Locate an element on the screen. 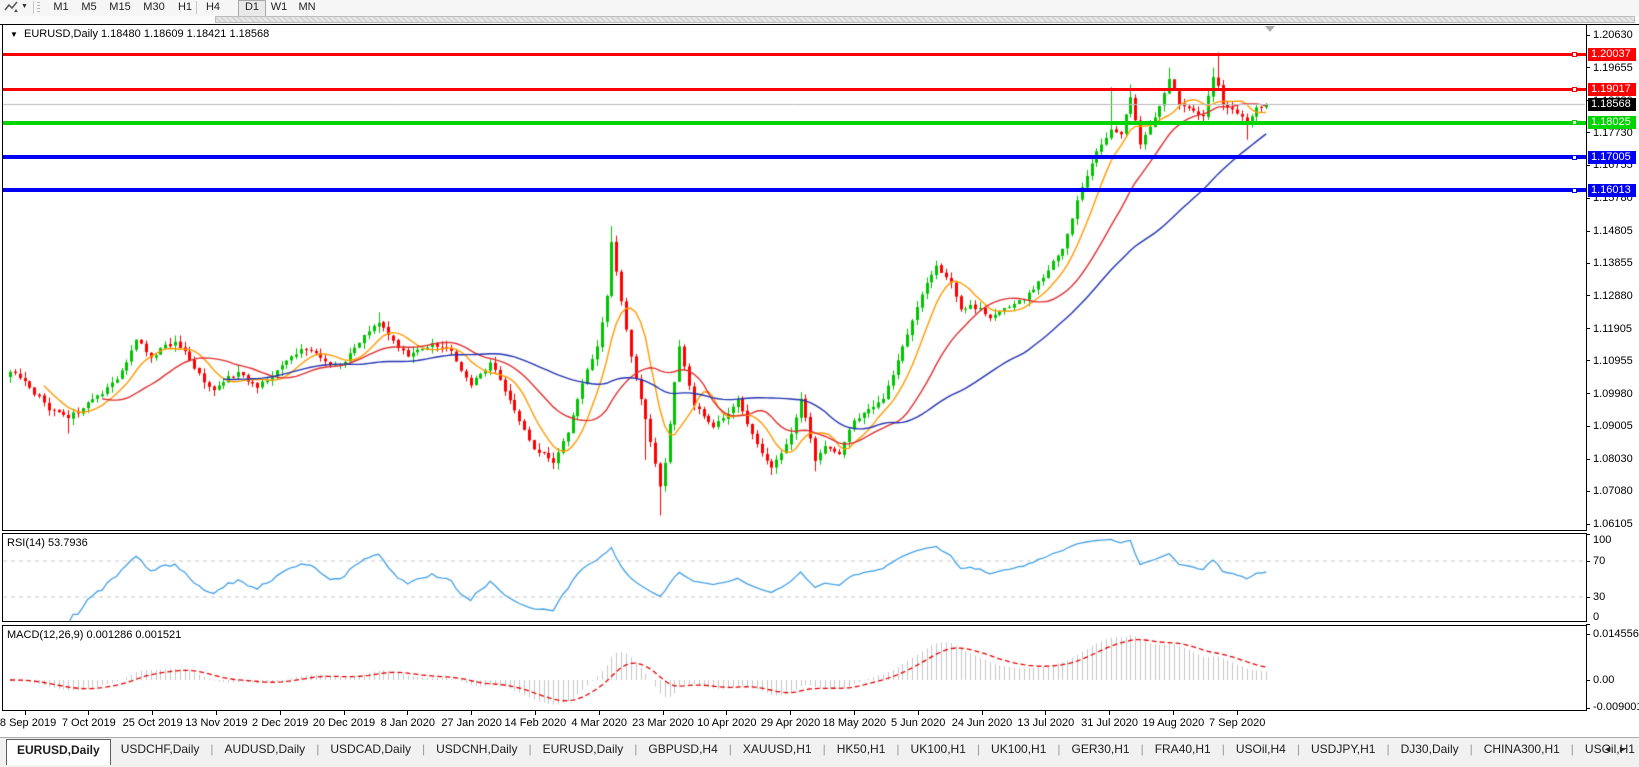 The height and width of the screenshot is (767, 1639). price-axis-label: 1.19655 is located at coordinates (1613, 67).